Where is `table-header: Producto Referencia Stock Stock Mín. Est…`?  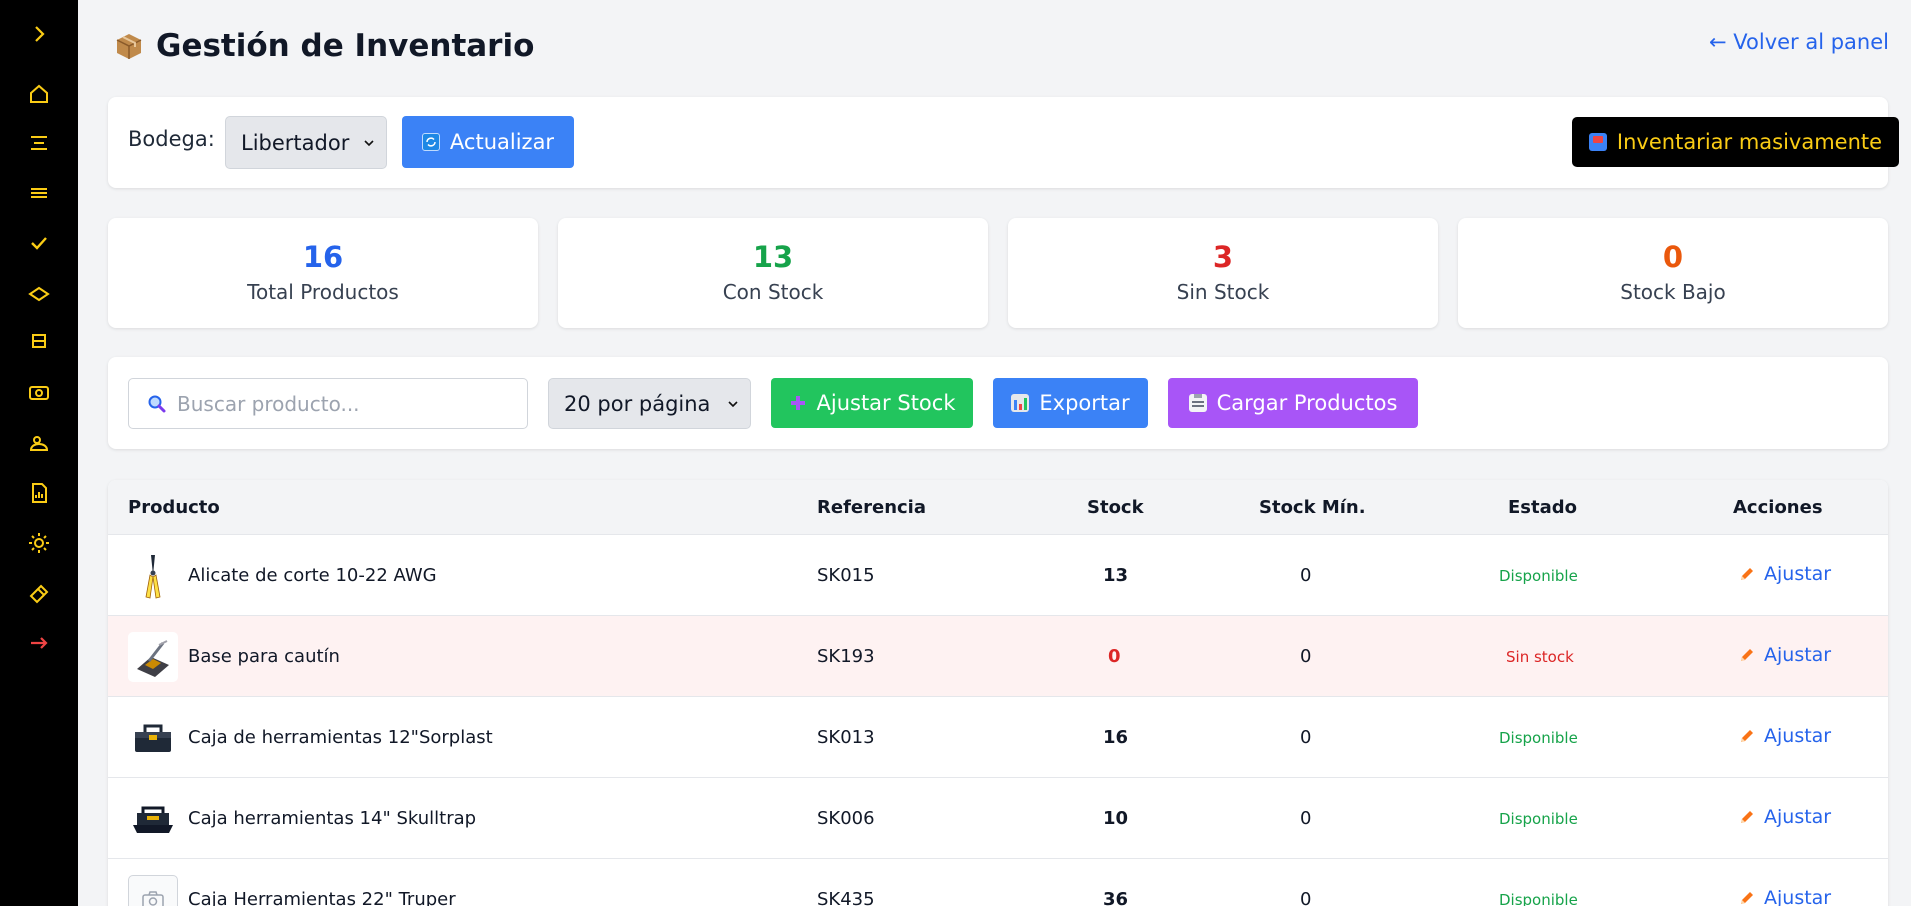
table-header: Producto Referencia Stock Stock Mín. Est… is located at coordinates (998, 507).